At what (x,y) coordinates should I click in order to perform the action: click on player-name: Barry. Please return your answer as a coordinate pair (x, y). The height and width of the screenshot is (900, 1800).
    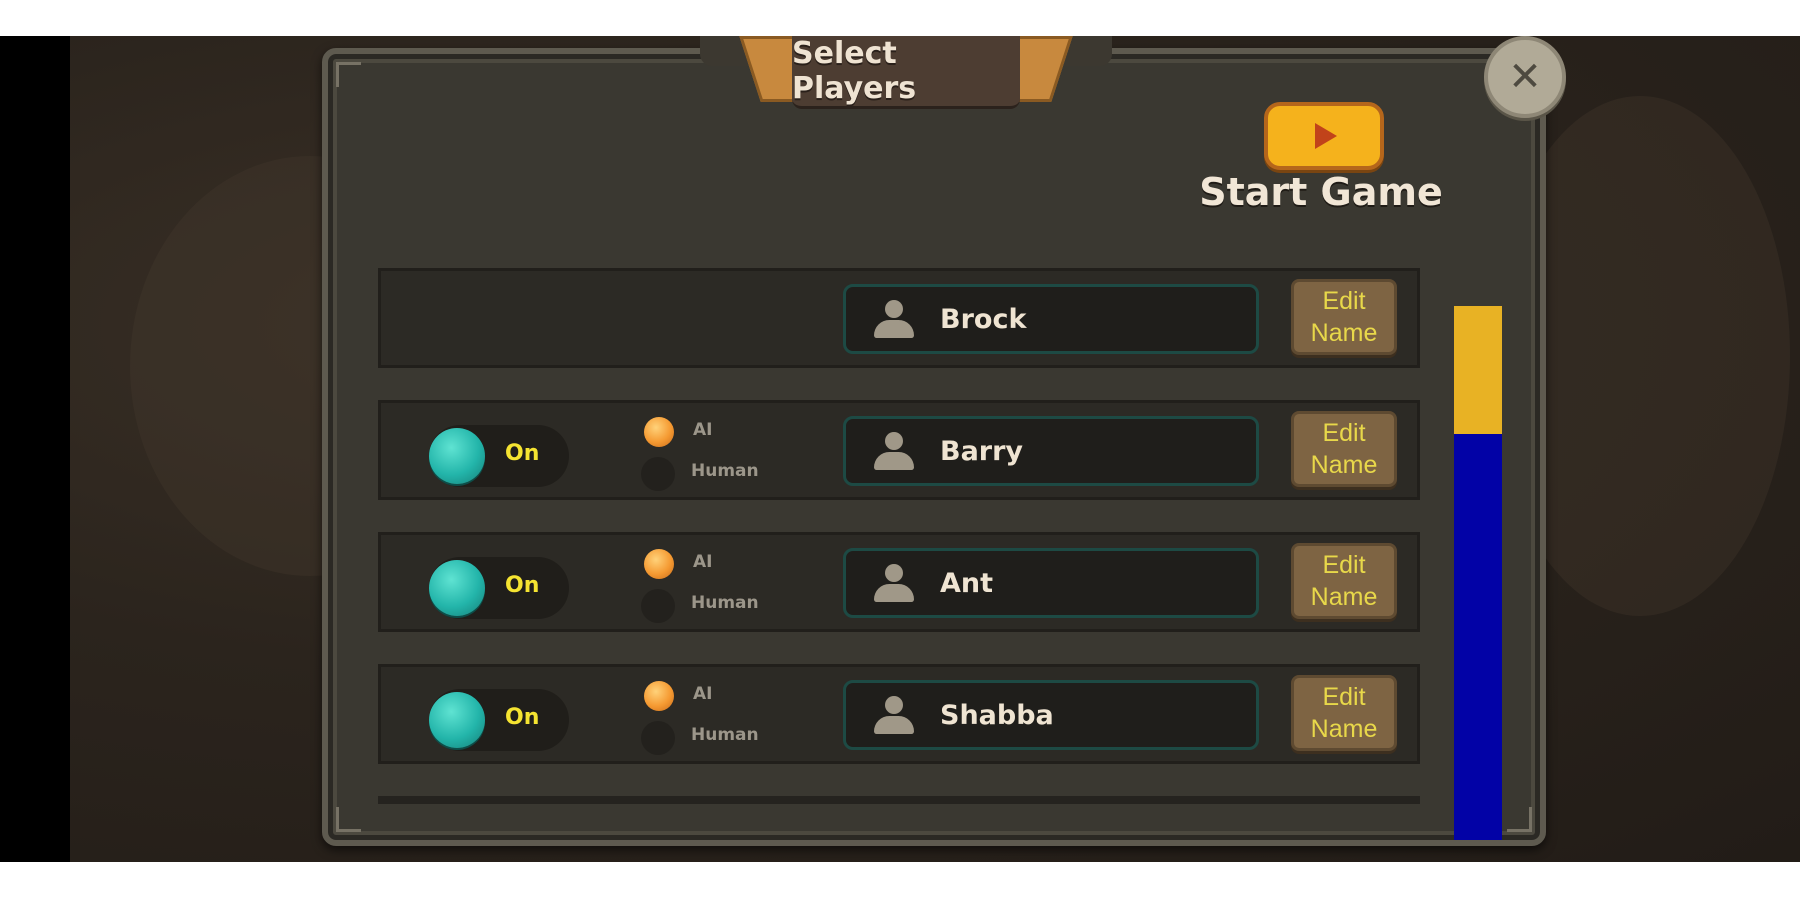
    Looking at the image, I should click on (982, 451).